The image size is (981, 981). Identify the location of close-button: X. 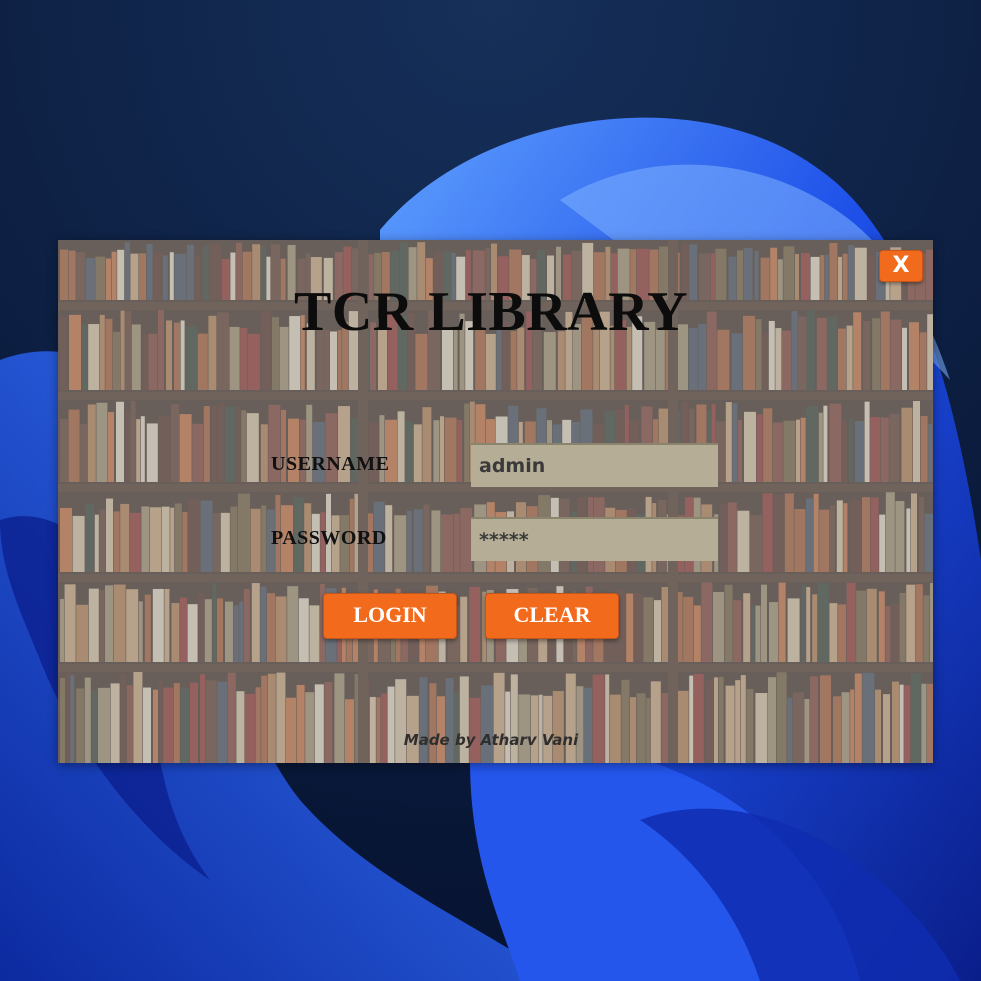
(901, 266).